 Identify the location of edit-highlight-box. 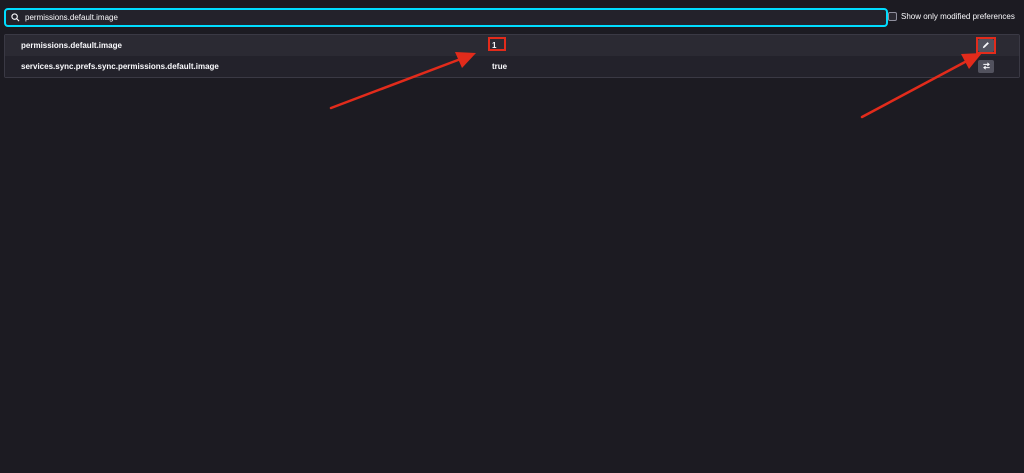
(986, 45).